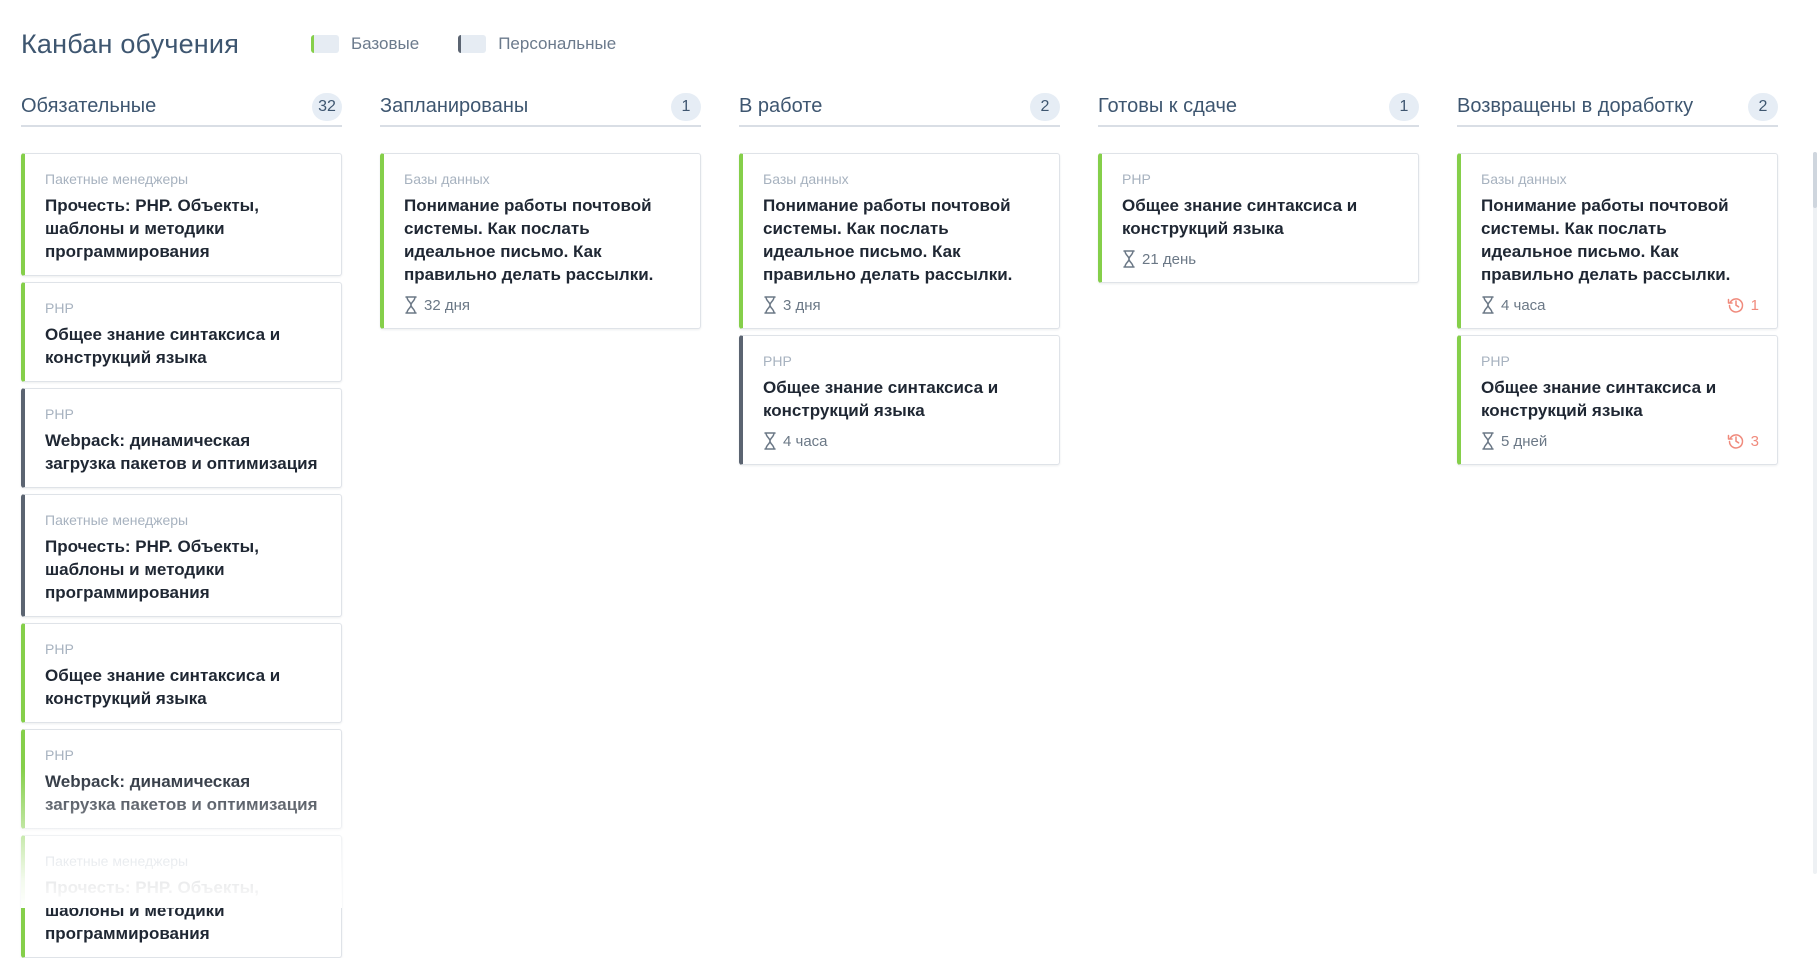 Image resolution: width=1819 pixels, height=958 pixels. What do you see at coordinates (181, 107) in the screenshot?
I see `column-header: Обязательные 32` at bounding box center [181, 107].